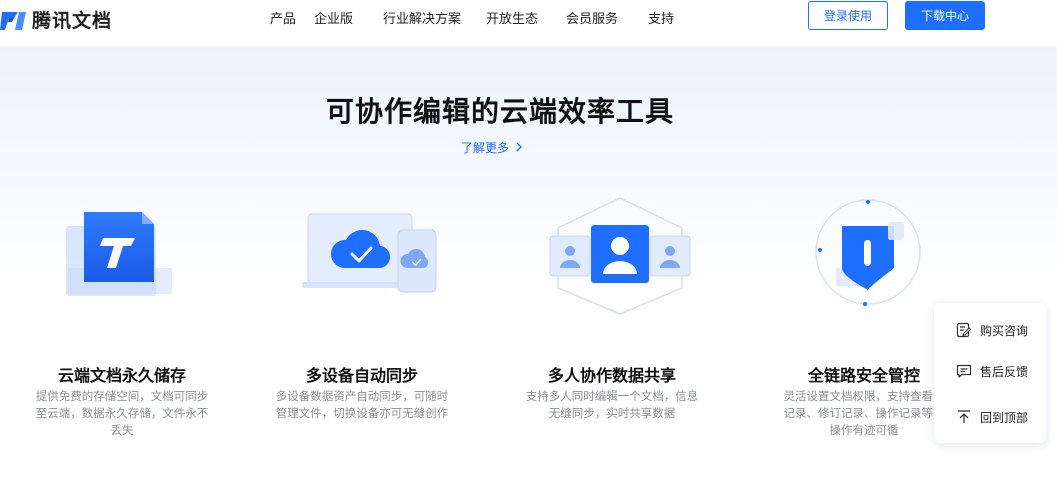 This screenshot has width=1057, height=490. Describe the element at coordinates (611, 375) in the screenshot. I see `feature-title: 多人协作数据共享` at that location.